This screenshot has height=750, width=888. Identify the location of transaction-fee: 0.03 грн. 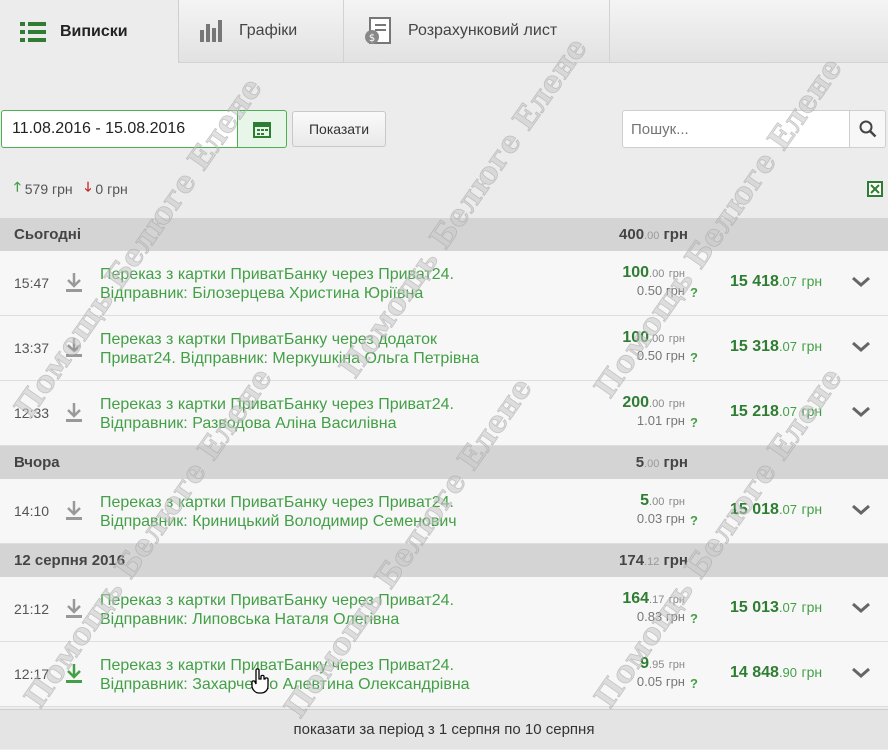
(660, 518).